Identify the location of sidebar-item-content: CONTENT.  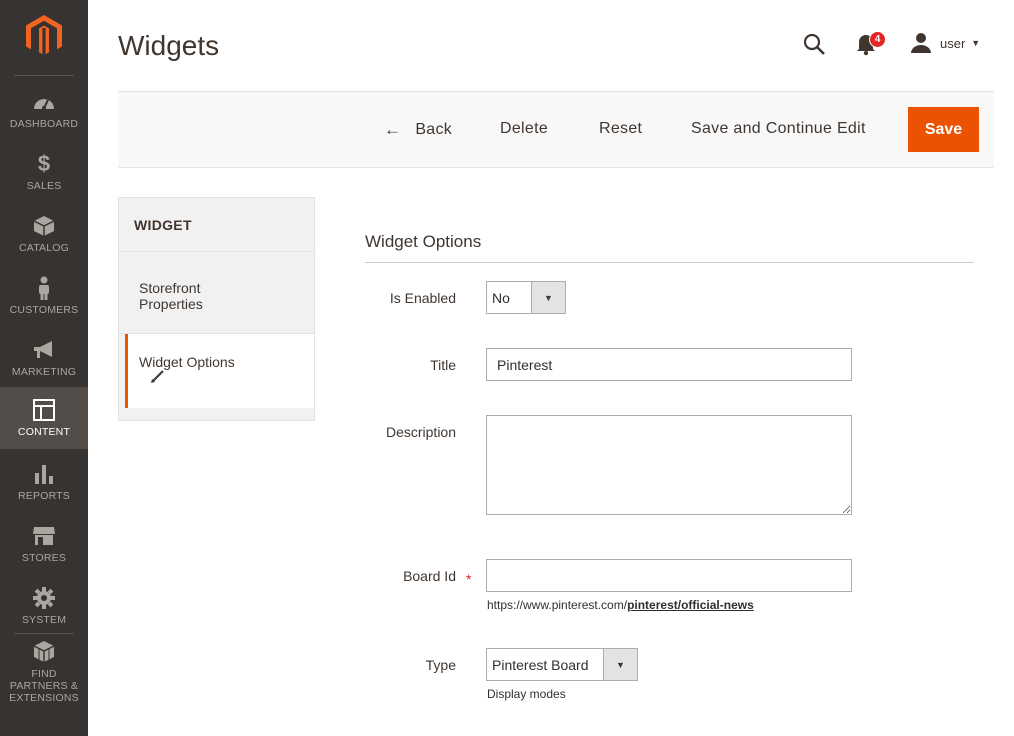
(44, 418).